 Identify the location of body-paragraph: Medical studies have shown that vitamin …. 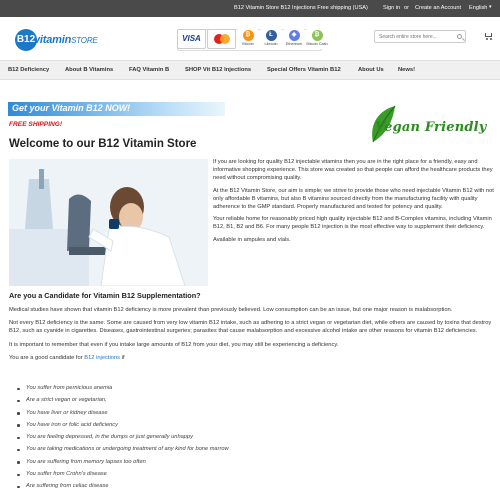
(231, 310).